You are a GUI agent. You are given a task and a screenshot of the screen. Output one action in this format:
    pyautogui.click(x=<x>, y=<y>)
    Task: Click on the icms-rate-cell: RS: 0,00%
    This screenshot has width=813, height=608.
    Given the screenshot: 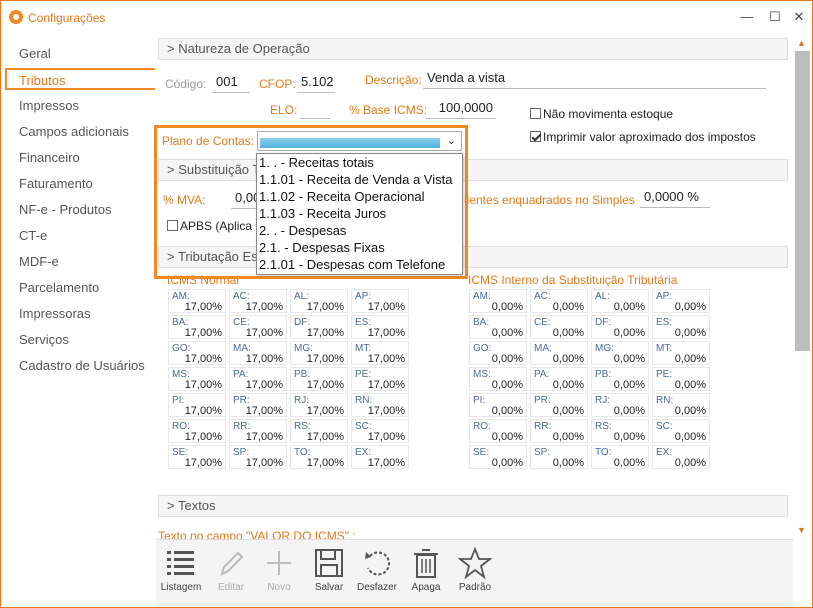 What is the action you would take?
    pyautogui.click(x=620, y=431)
    